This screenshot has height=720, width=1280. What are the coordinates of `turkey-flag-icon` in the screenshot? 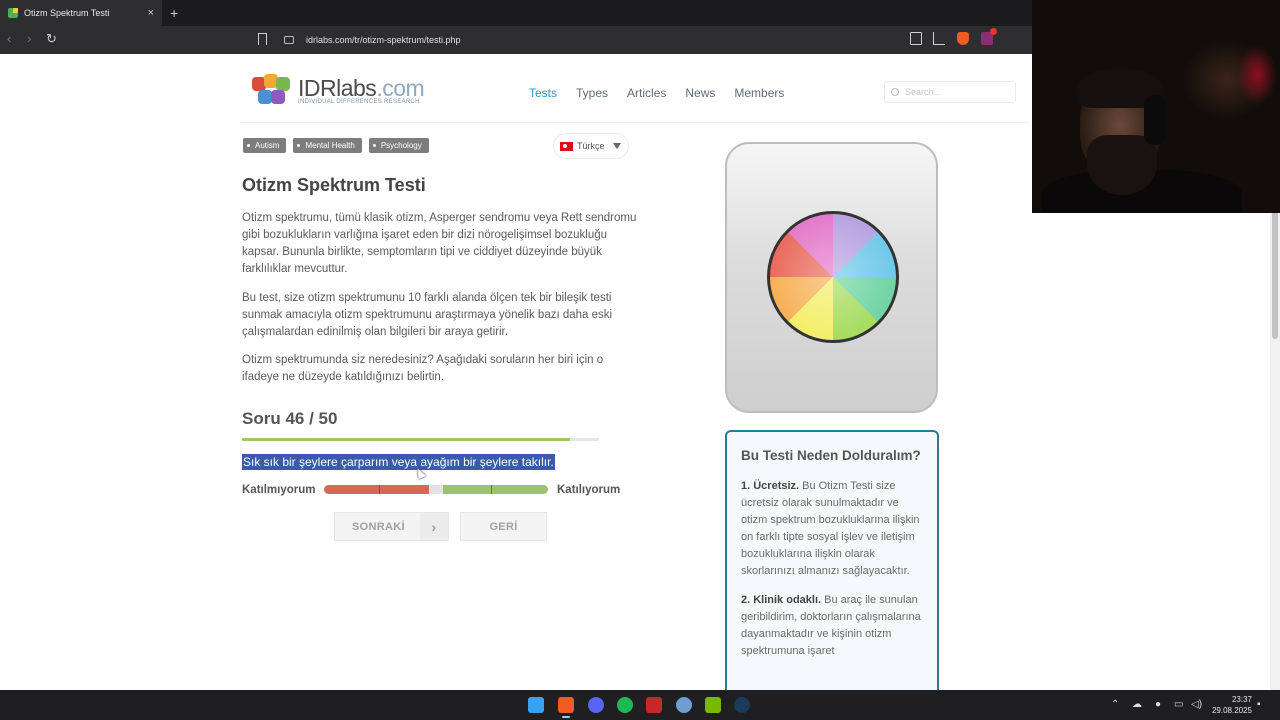 It's located at (566, 146).